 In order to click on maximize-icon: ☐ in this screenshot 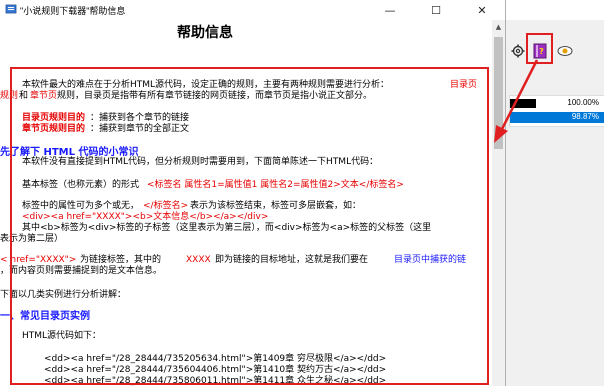, I will do `click(436, 10)`.